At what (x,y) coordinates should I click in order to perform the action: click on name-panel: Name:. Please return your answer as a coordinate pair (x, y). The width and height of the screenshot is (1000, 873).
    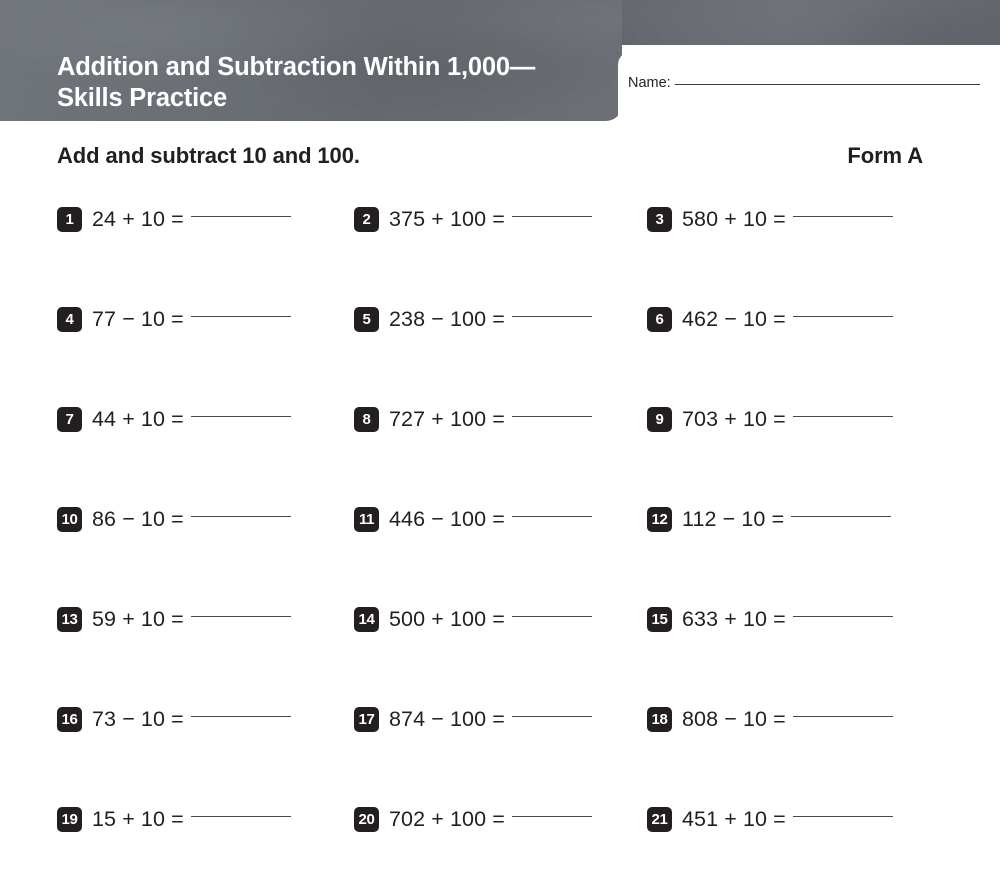
    Looking at the image, I should click on (809, 86).